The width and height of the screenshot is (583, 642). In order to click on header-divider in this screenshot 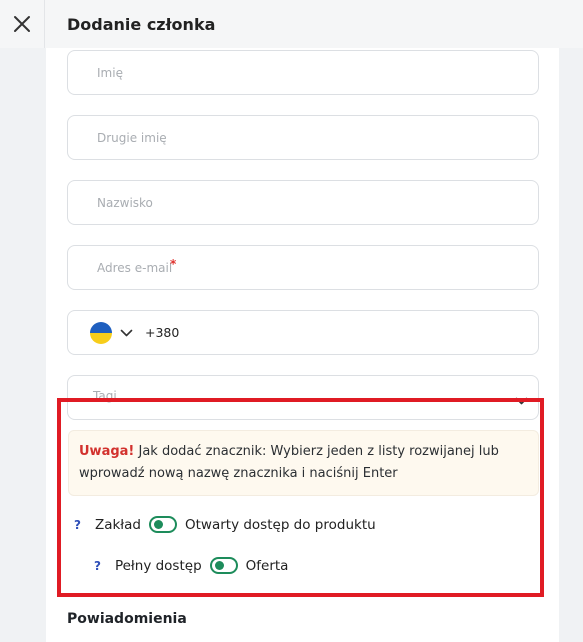, I will do `click(44, 24)`.